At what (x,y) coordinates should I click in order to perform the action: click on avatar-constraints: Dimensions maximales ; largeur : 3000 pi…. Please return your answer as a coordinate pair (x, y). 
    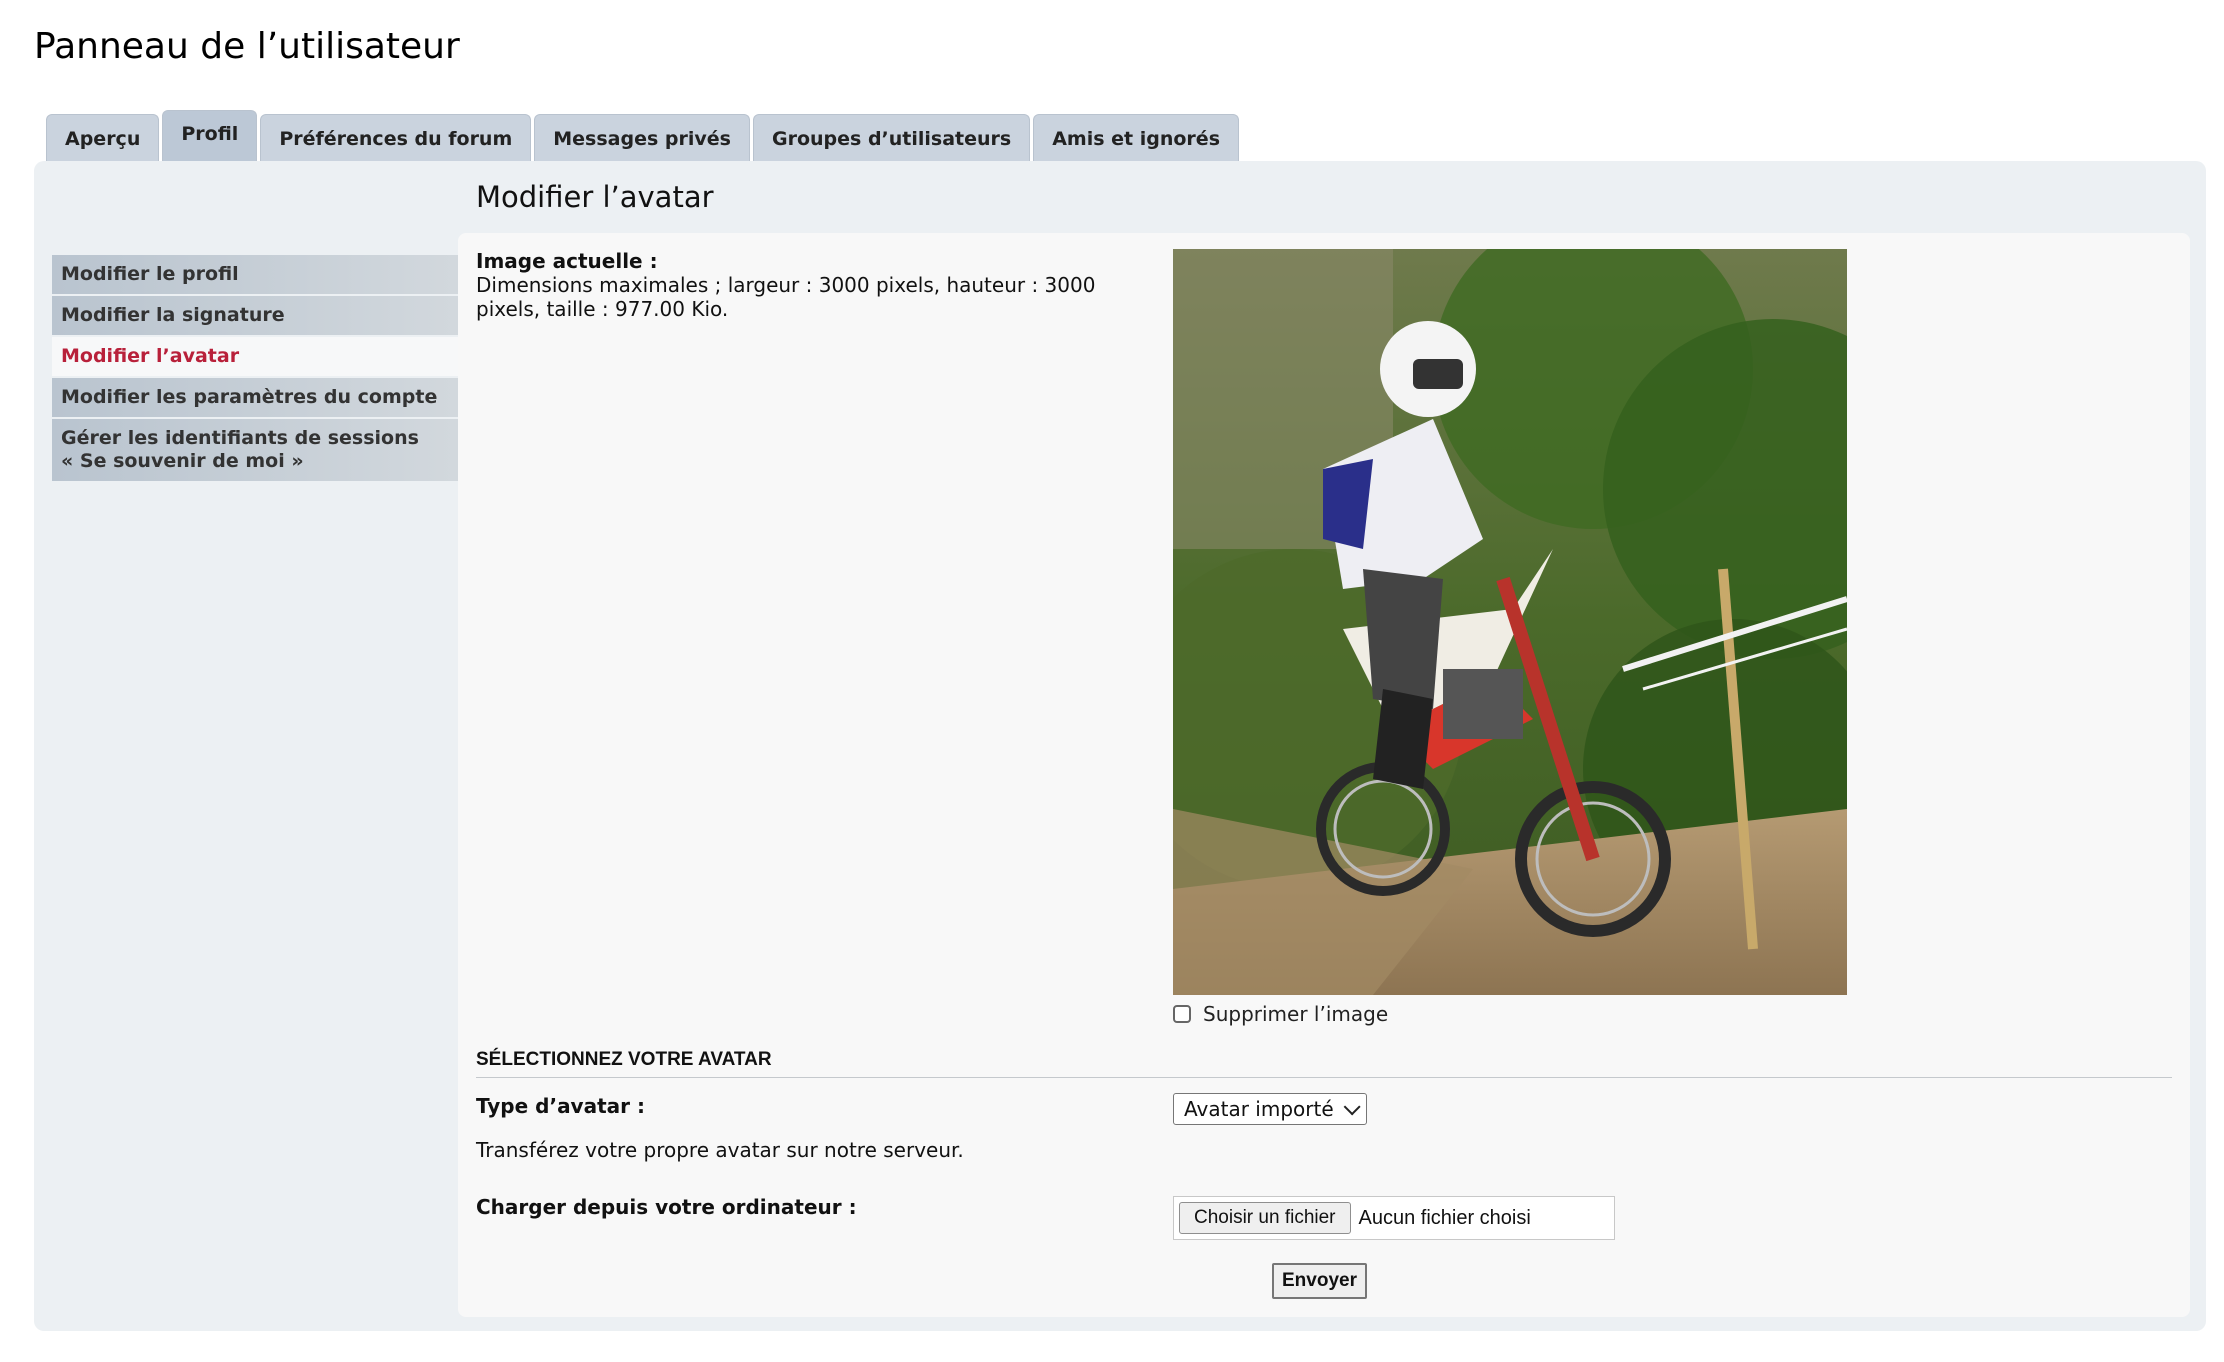
    Looking at the image, I should click on (786, 297).